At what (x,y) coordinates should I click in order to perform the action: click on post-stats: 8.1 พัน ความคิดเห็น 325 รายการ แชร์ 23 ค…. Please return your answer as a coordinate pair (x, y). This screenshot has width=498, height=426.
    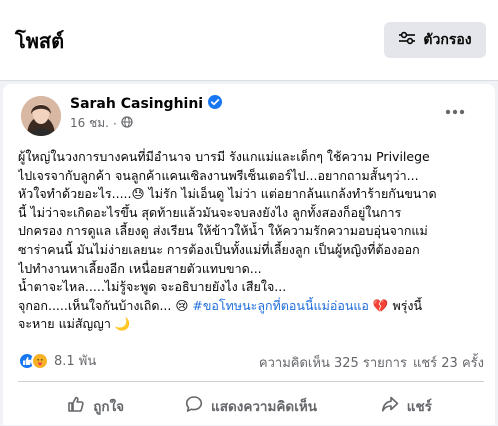
    Looking at the image, I should click on (251, 360).